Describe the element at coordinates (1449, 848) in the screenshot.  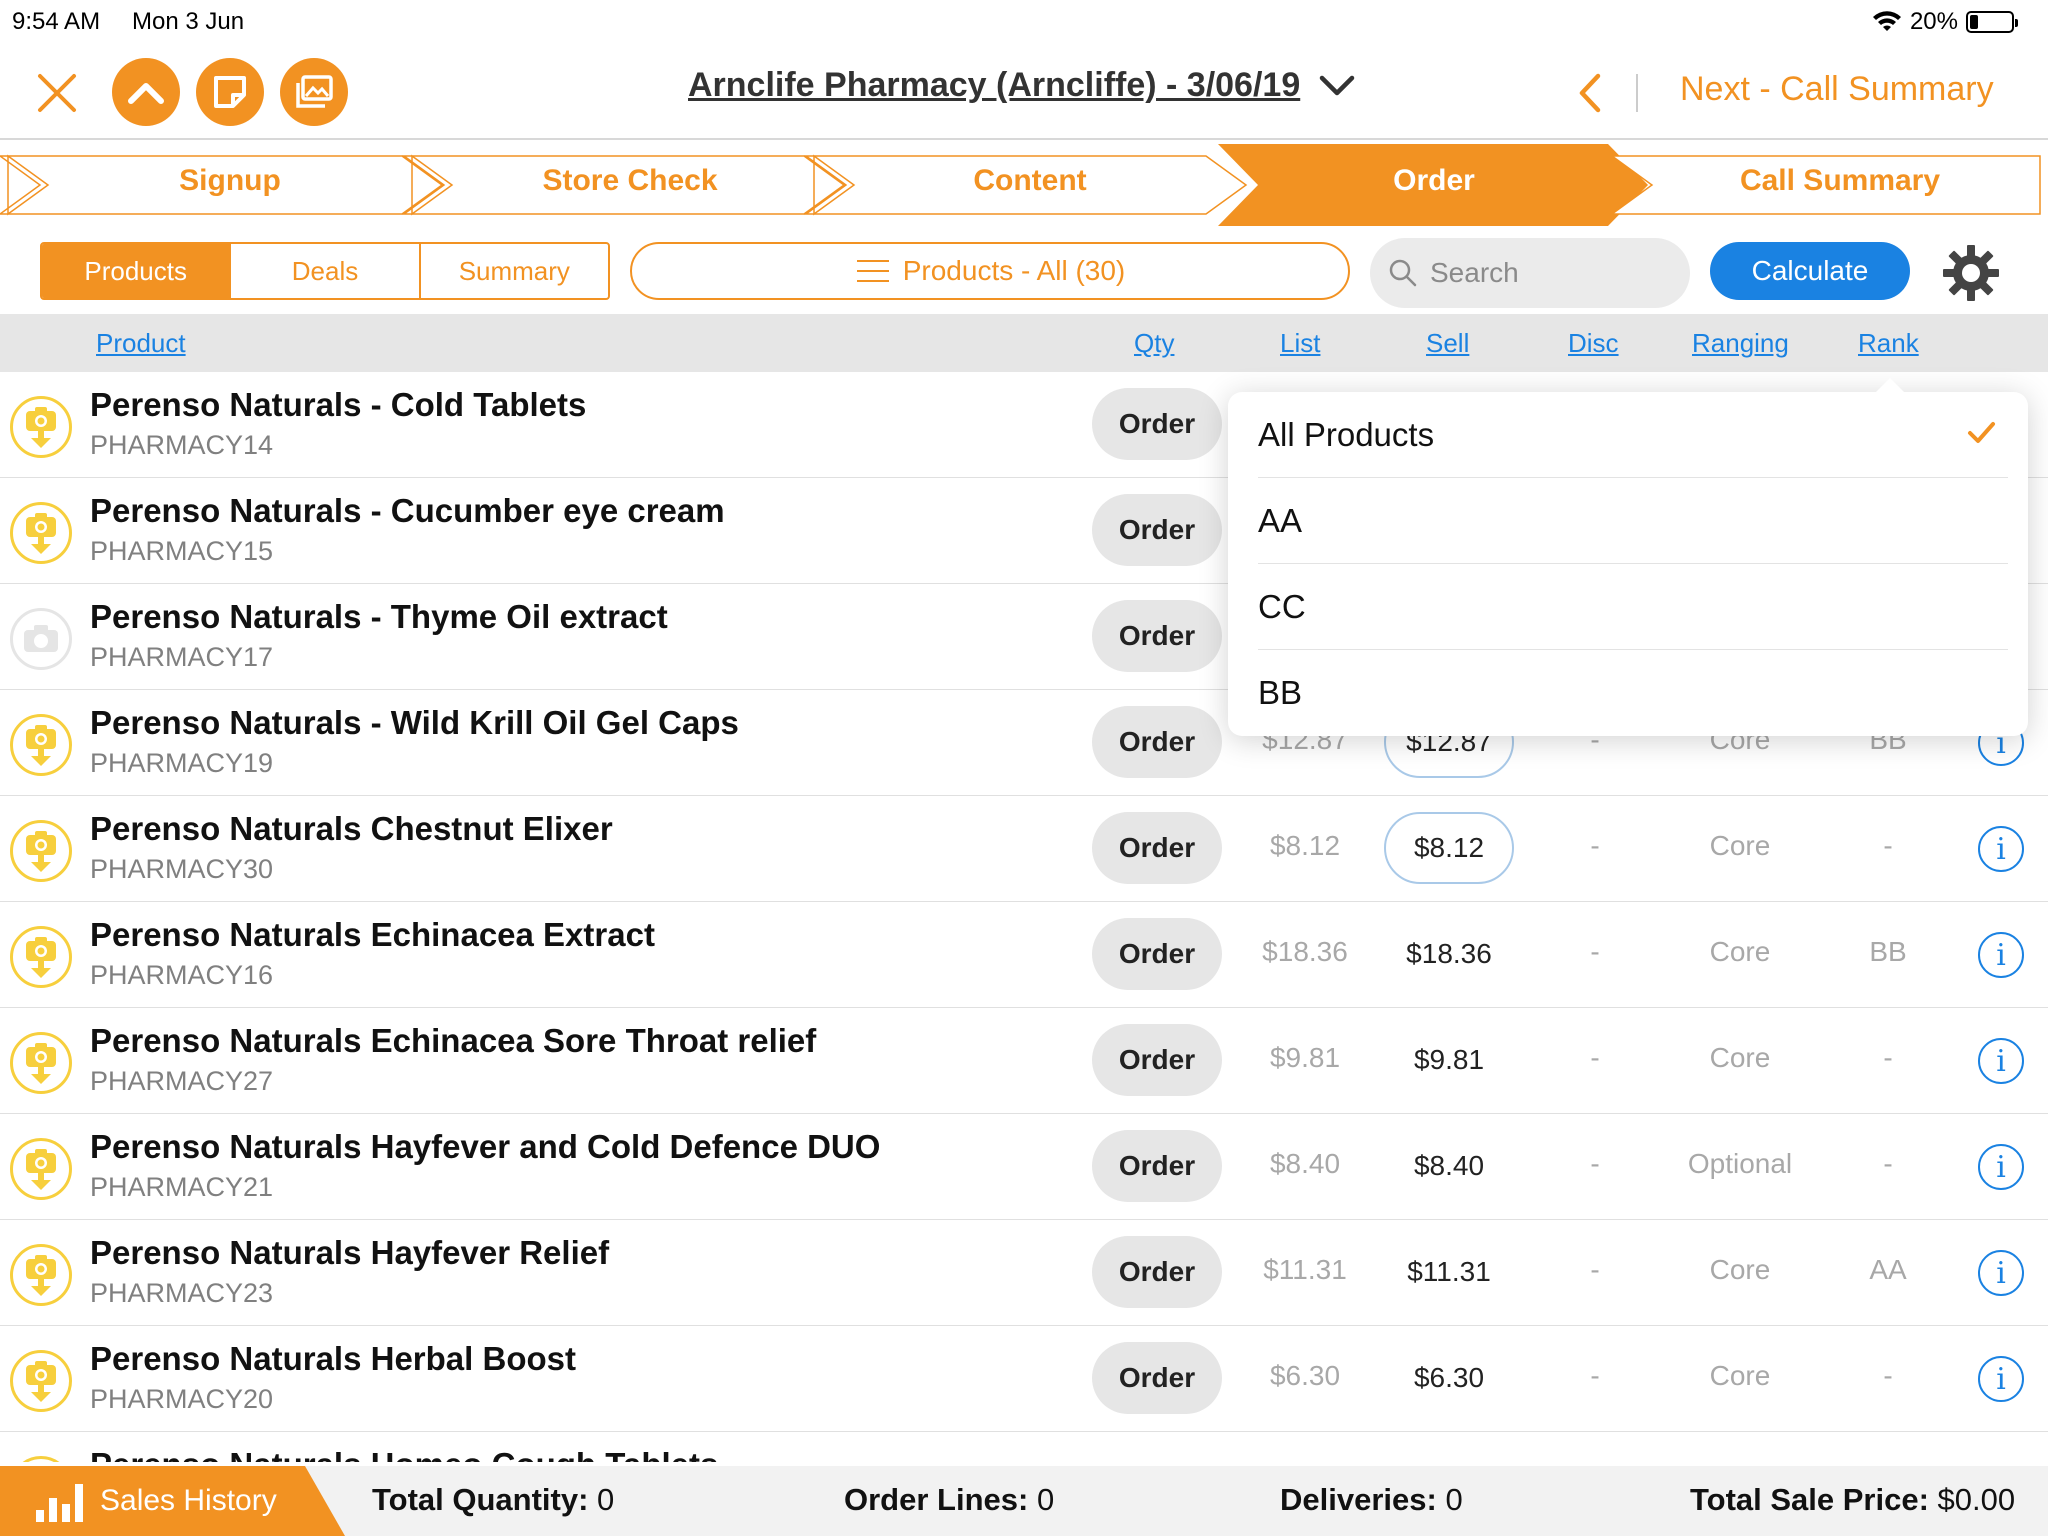
I see `sell-price-field: $8.12` at that location.